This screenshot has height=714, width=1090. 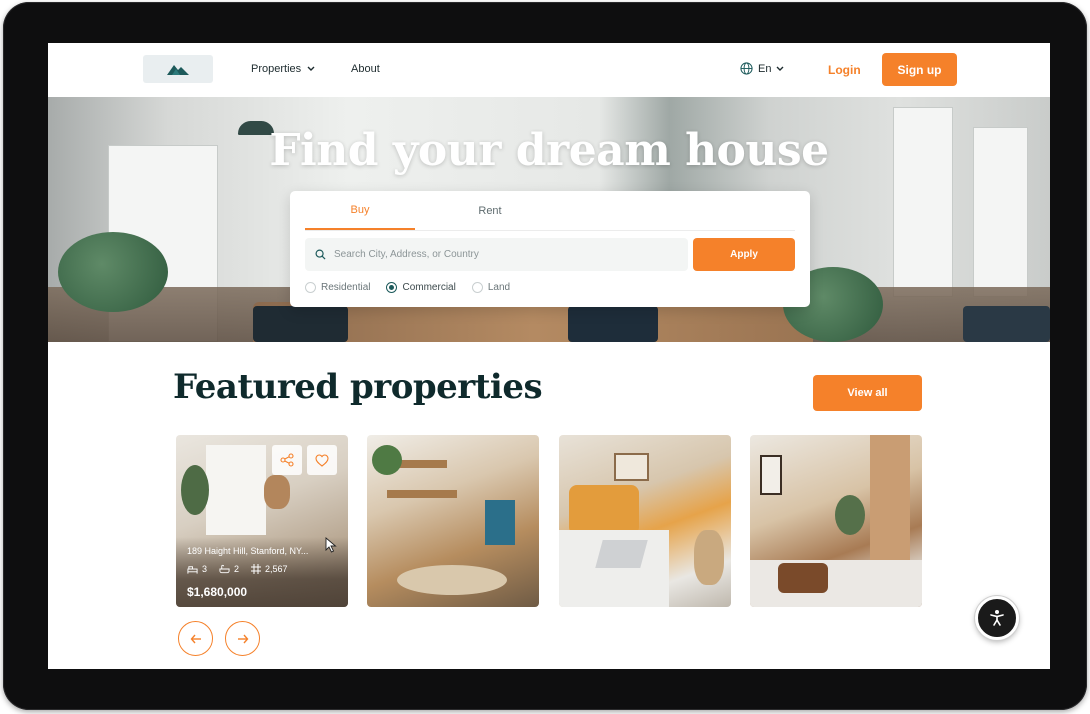 I want to click on baths-count: 2, so click(x=237, y=569).